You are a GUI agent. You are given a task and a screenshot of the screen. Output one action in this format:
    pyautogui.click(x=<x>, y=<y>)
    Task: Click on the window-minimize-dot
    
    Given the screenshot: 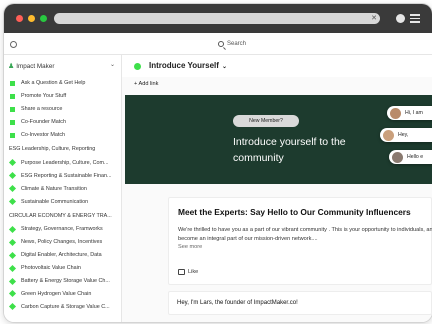 What is the action you would take?
    pyautogui.click(x=31, y=18)
    